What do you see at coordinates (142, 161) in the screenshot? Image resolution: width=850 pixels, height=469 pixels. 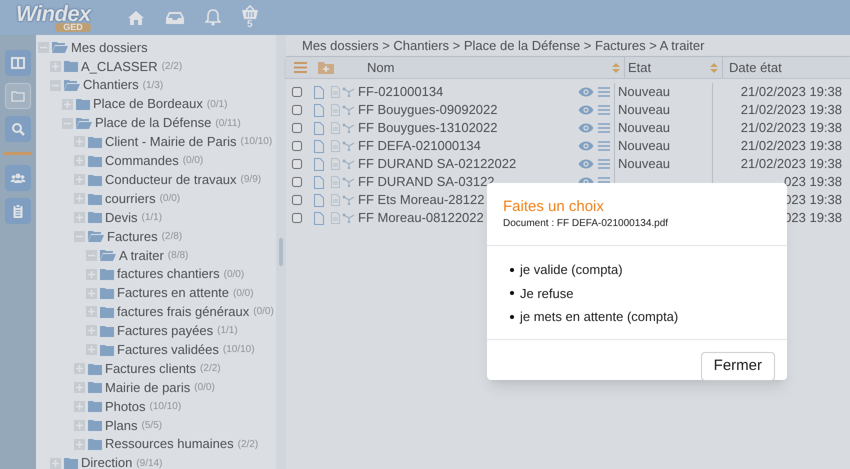 I see `folder-label: Commandes` at bounding box center [142, 161].